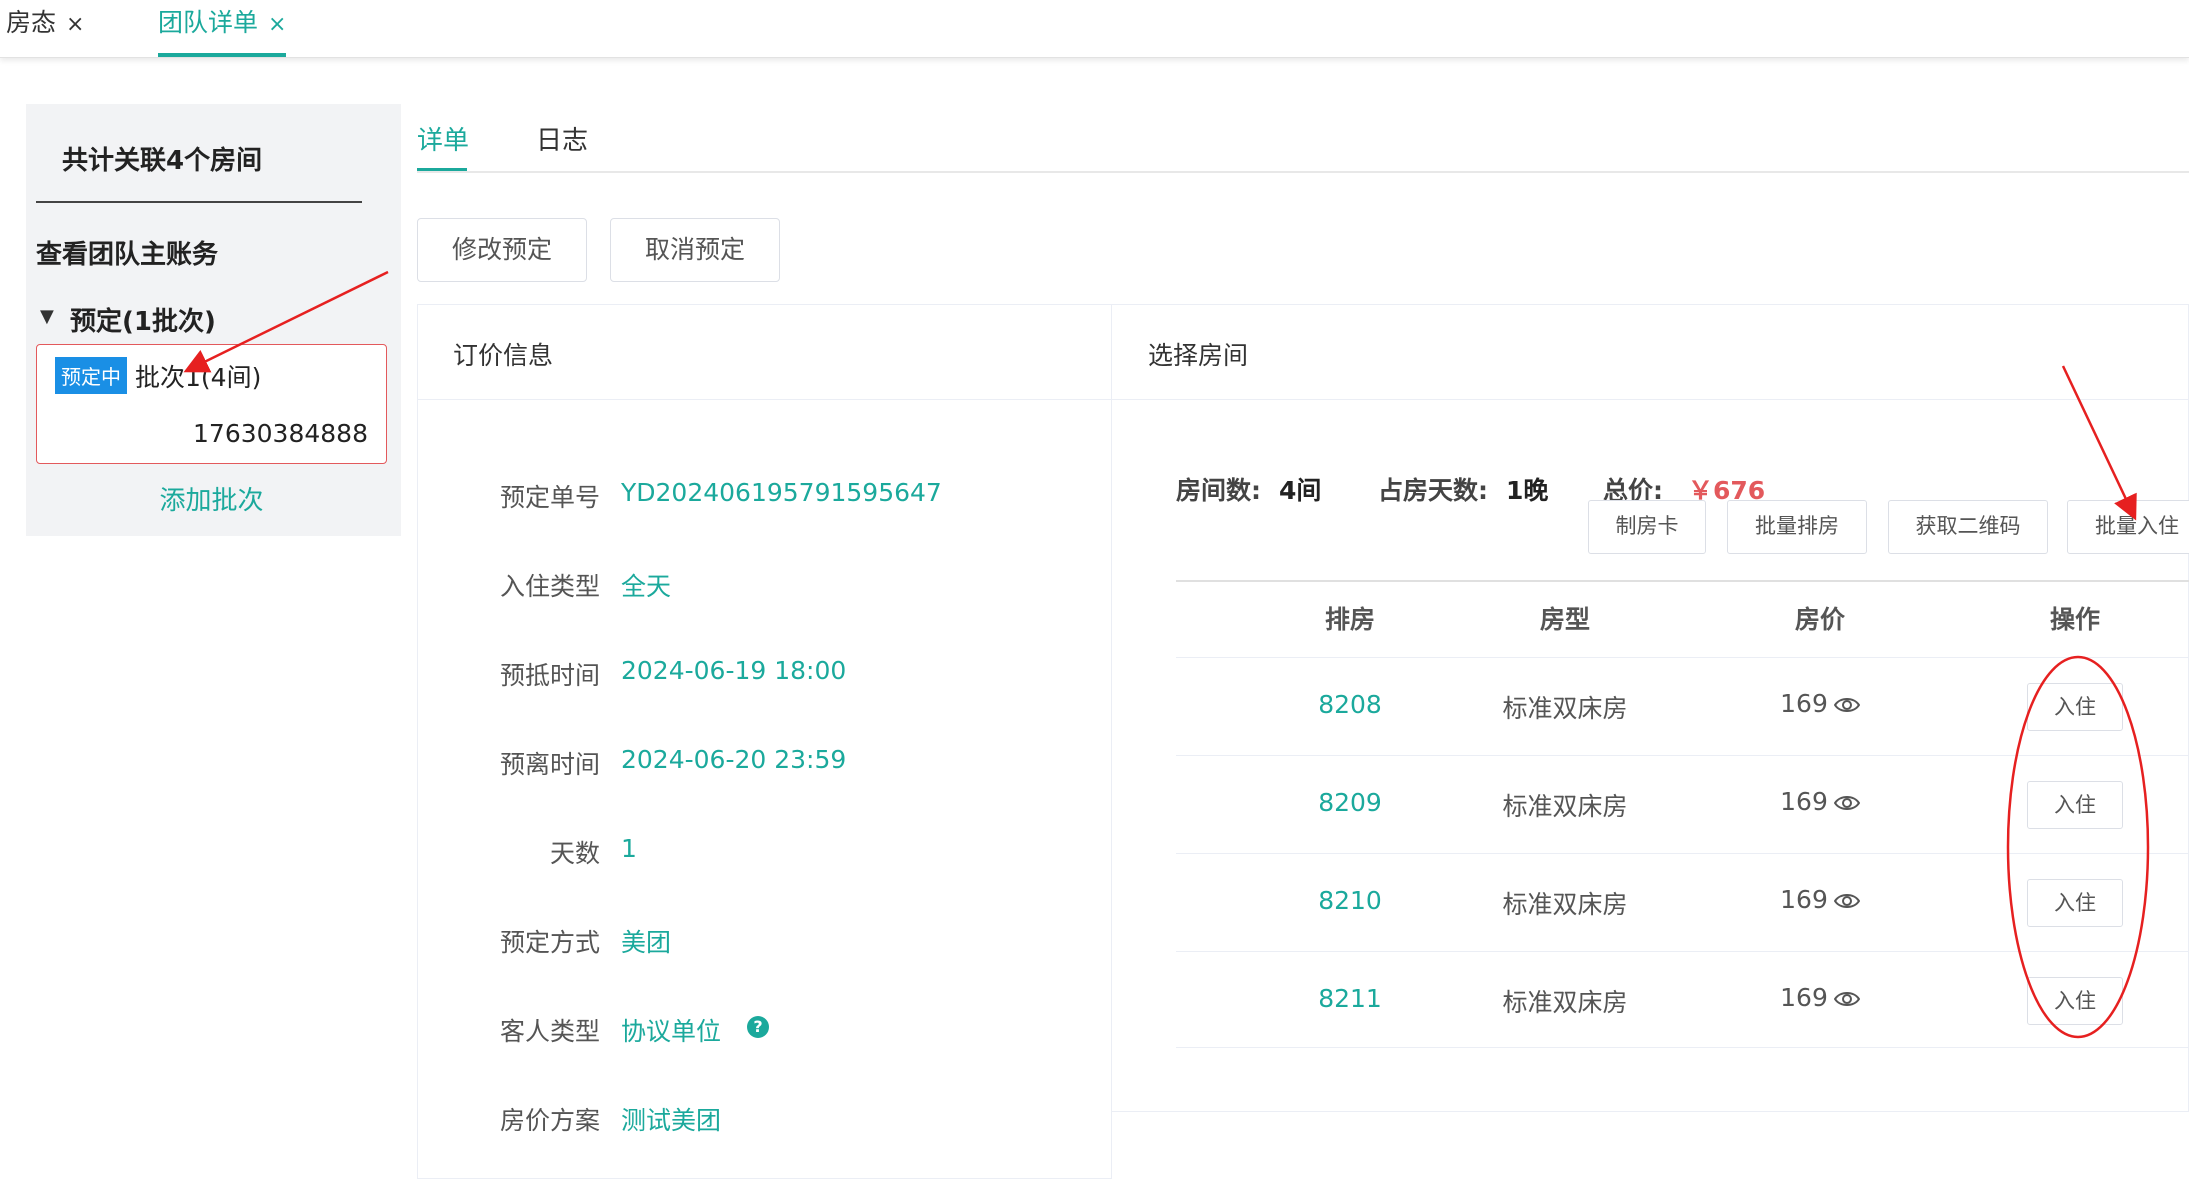  What do you see at coordinates (208, 22) in the screenshot?
I see `tab-label: 团队详单` at bounding box center [208, 22].